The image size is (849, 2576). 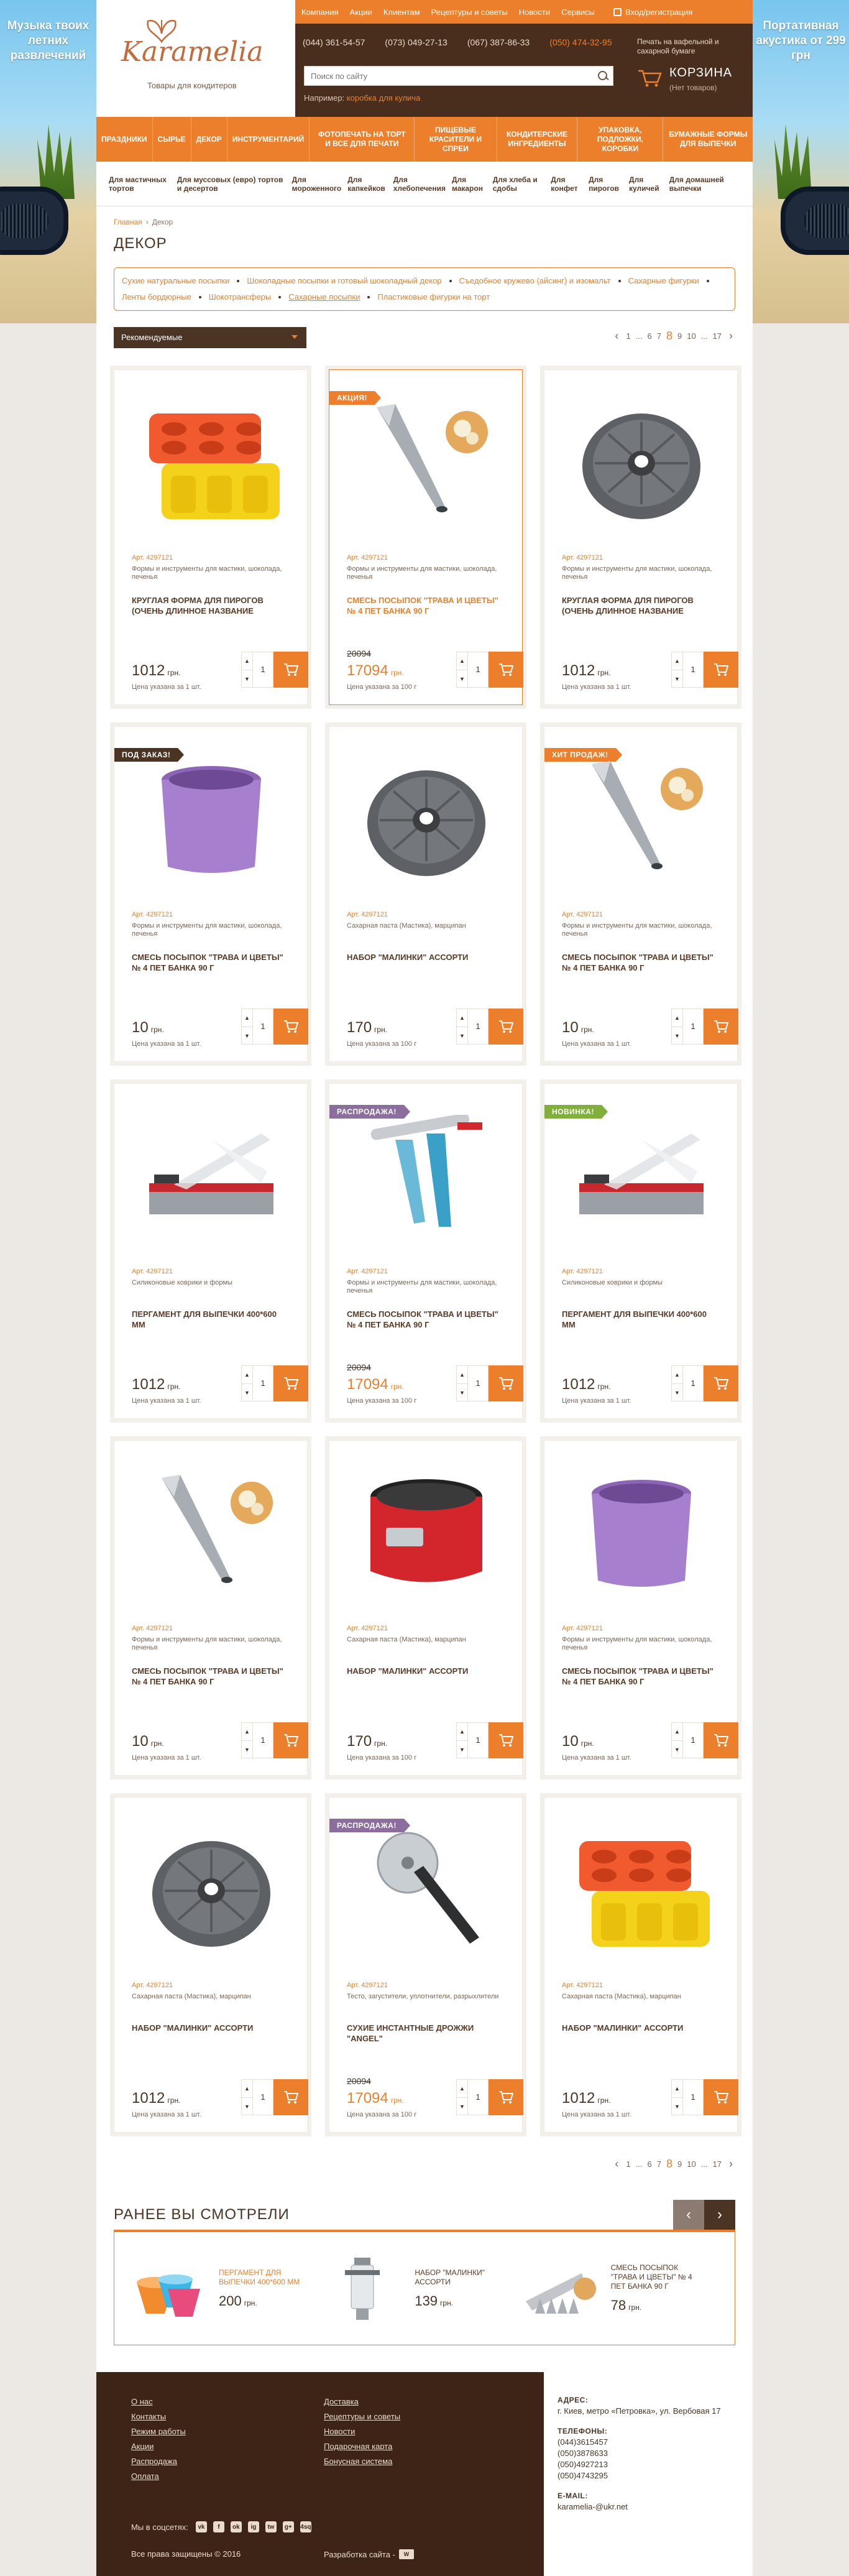 I want to click on submenu-item: Для муссовых (евро) тортов и десертов, so click(x=234, y=184).